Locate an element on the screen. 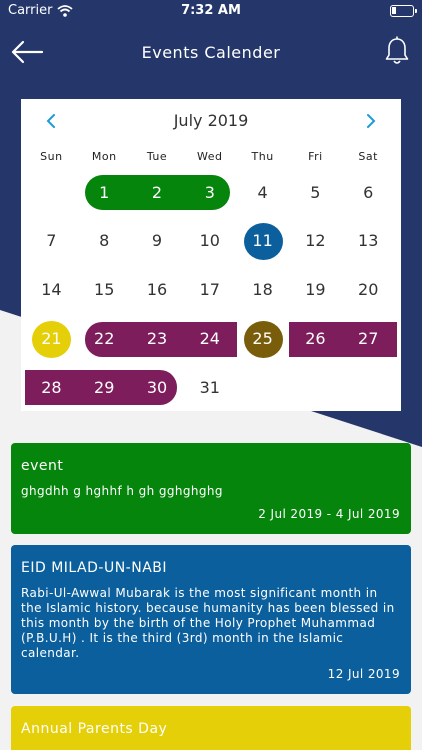  next-month-button is located at coordinates (371, 121).